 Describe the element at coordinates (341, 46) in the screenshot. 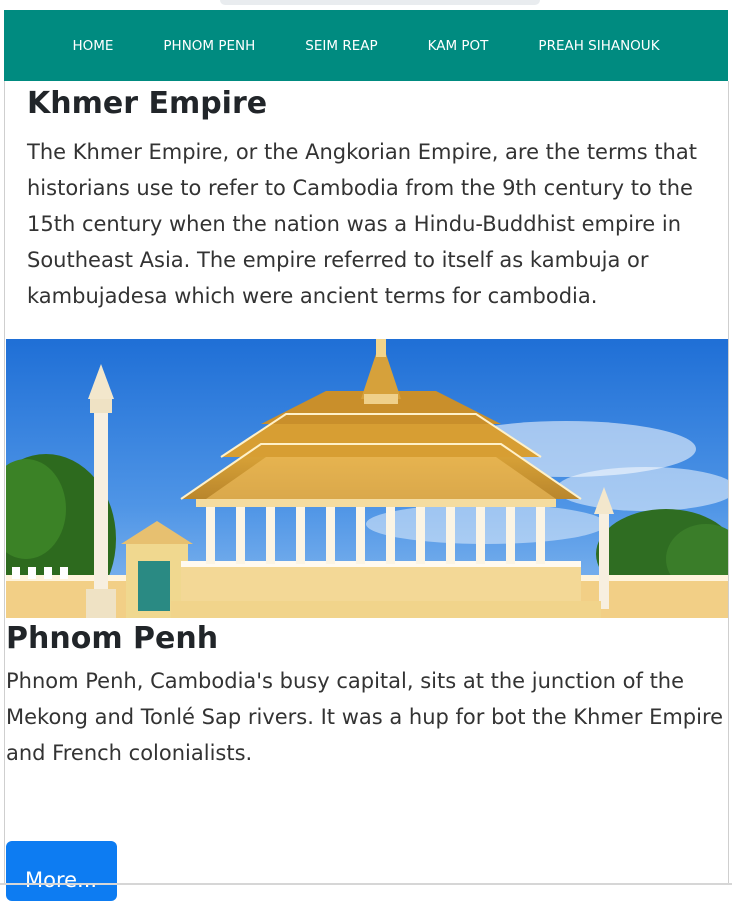

I see `nav-seim-reap: SEIM REAP` at that location.